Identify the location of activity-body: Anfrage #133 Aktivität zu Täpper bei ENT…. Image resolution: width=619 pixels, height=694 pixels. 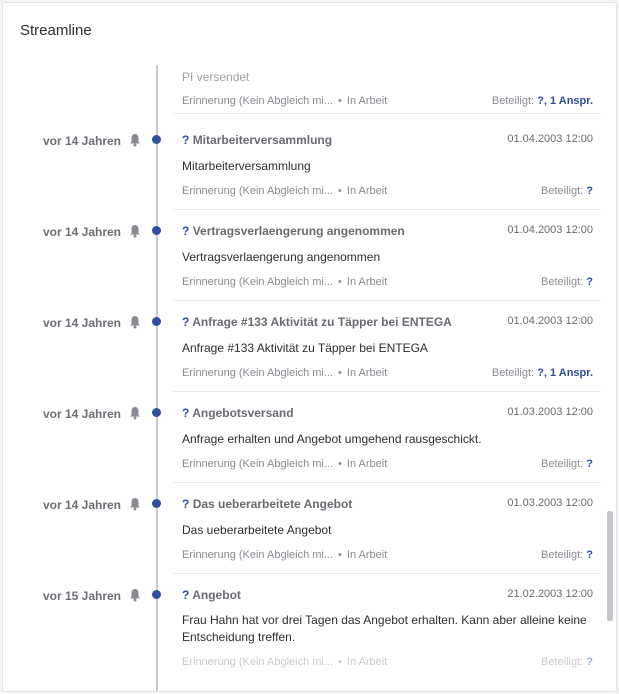
(305, 348).